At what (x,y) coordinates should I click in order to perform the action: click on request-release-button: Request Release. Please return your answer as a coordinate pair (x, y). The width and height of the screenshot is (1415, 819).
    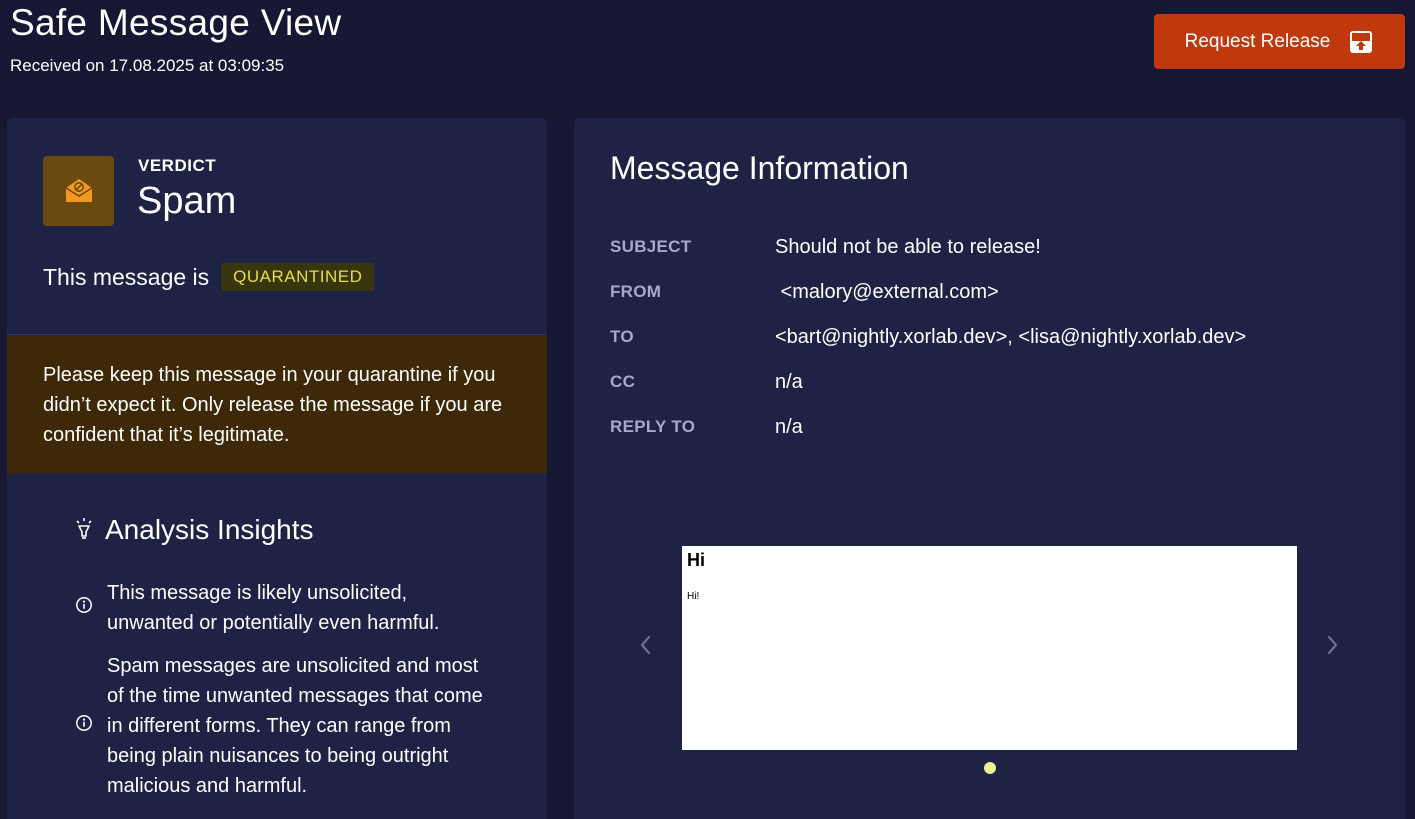
    Looking at the image, I should click on (1279, 41).